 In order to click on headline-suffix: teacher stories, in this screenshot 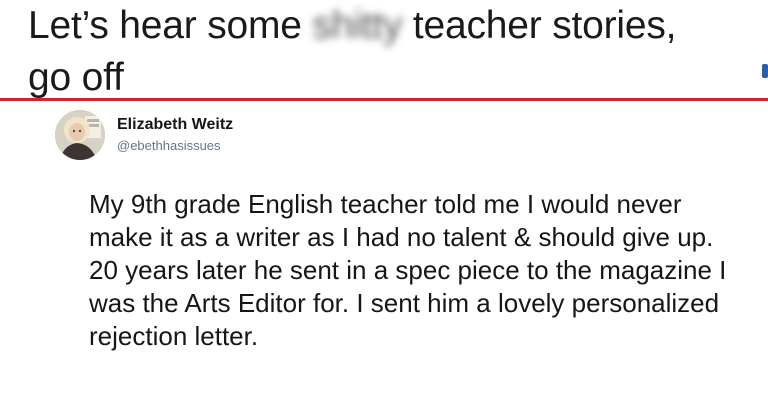, I will do `click(539, 25)`.